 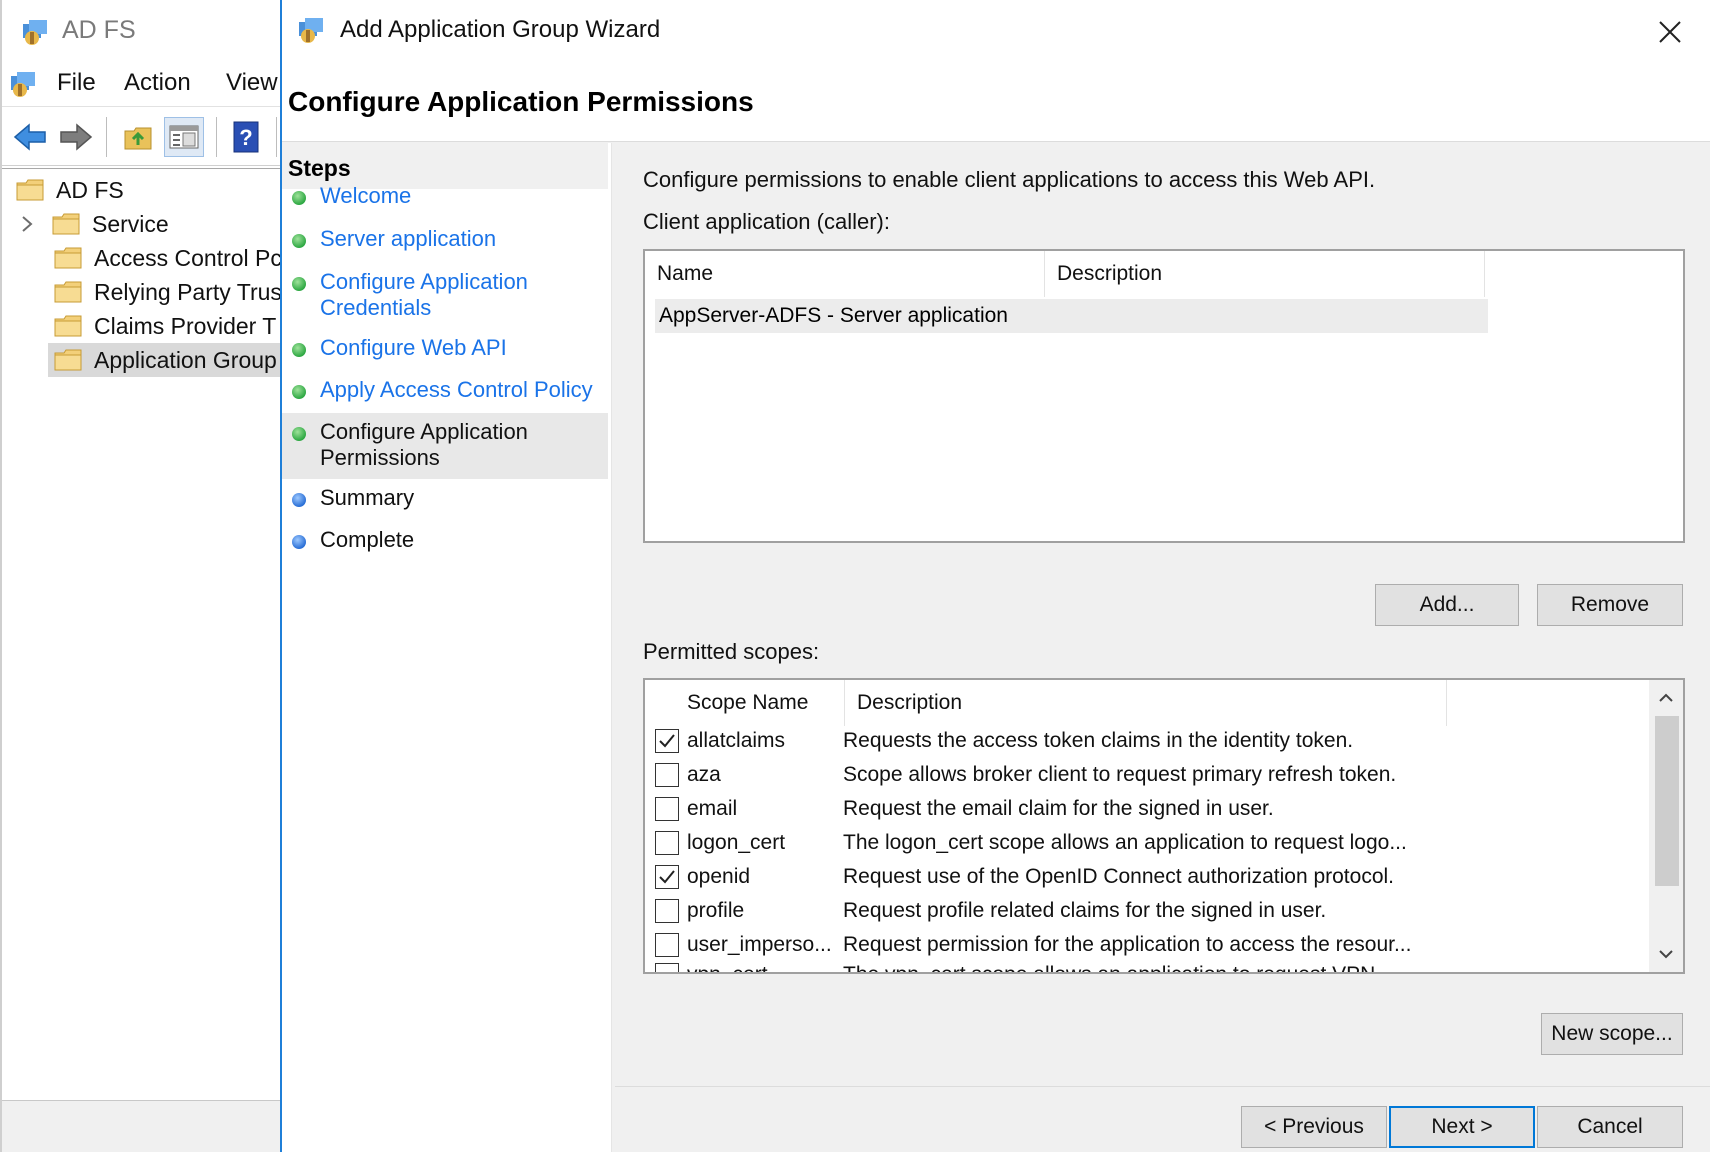 I want to click on mmc-menu-bar: File Action View, so click(x=143, y=84).